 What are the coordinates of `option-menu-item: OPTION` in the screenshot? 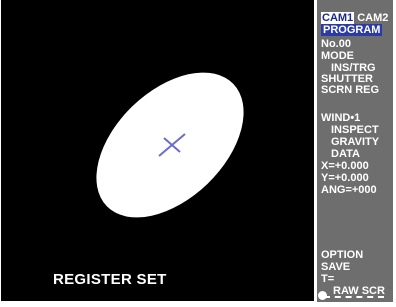 It's located at (342, 255).